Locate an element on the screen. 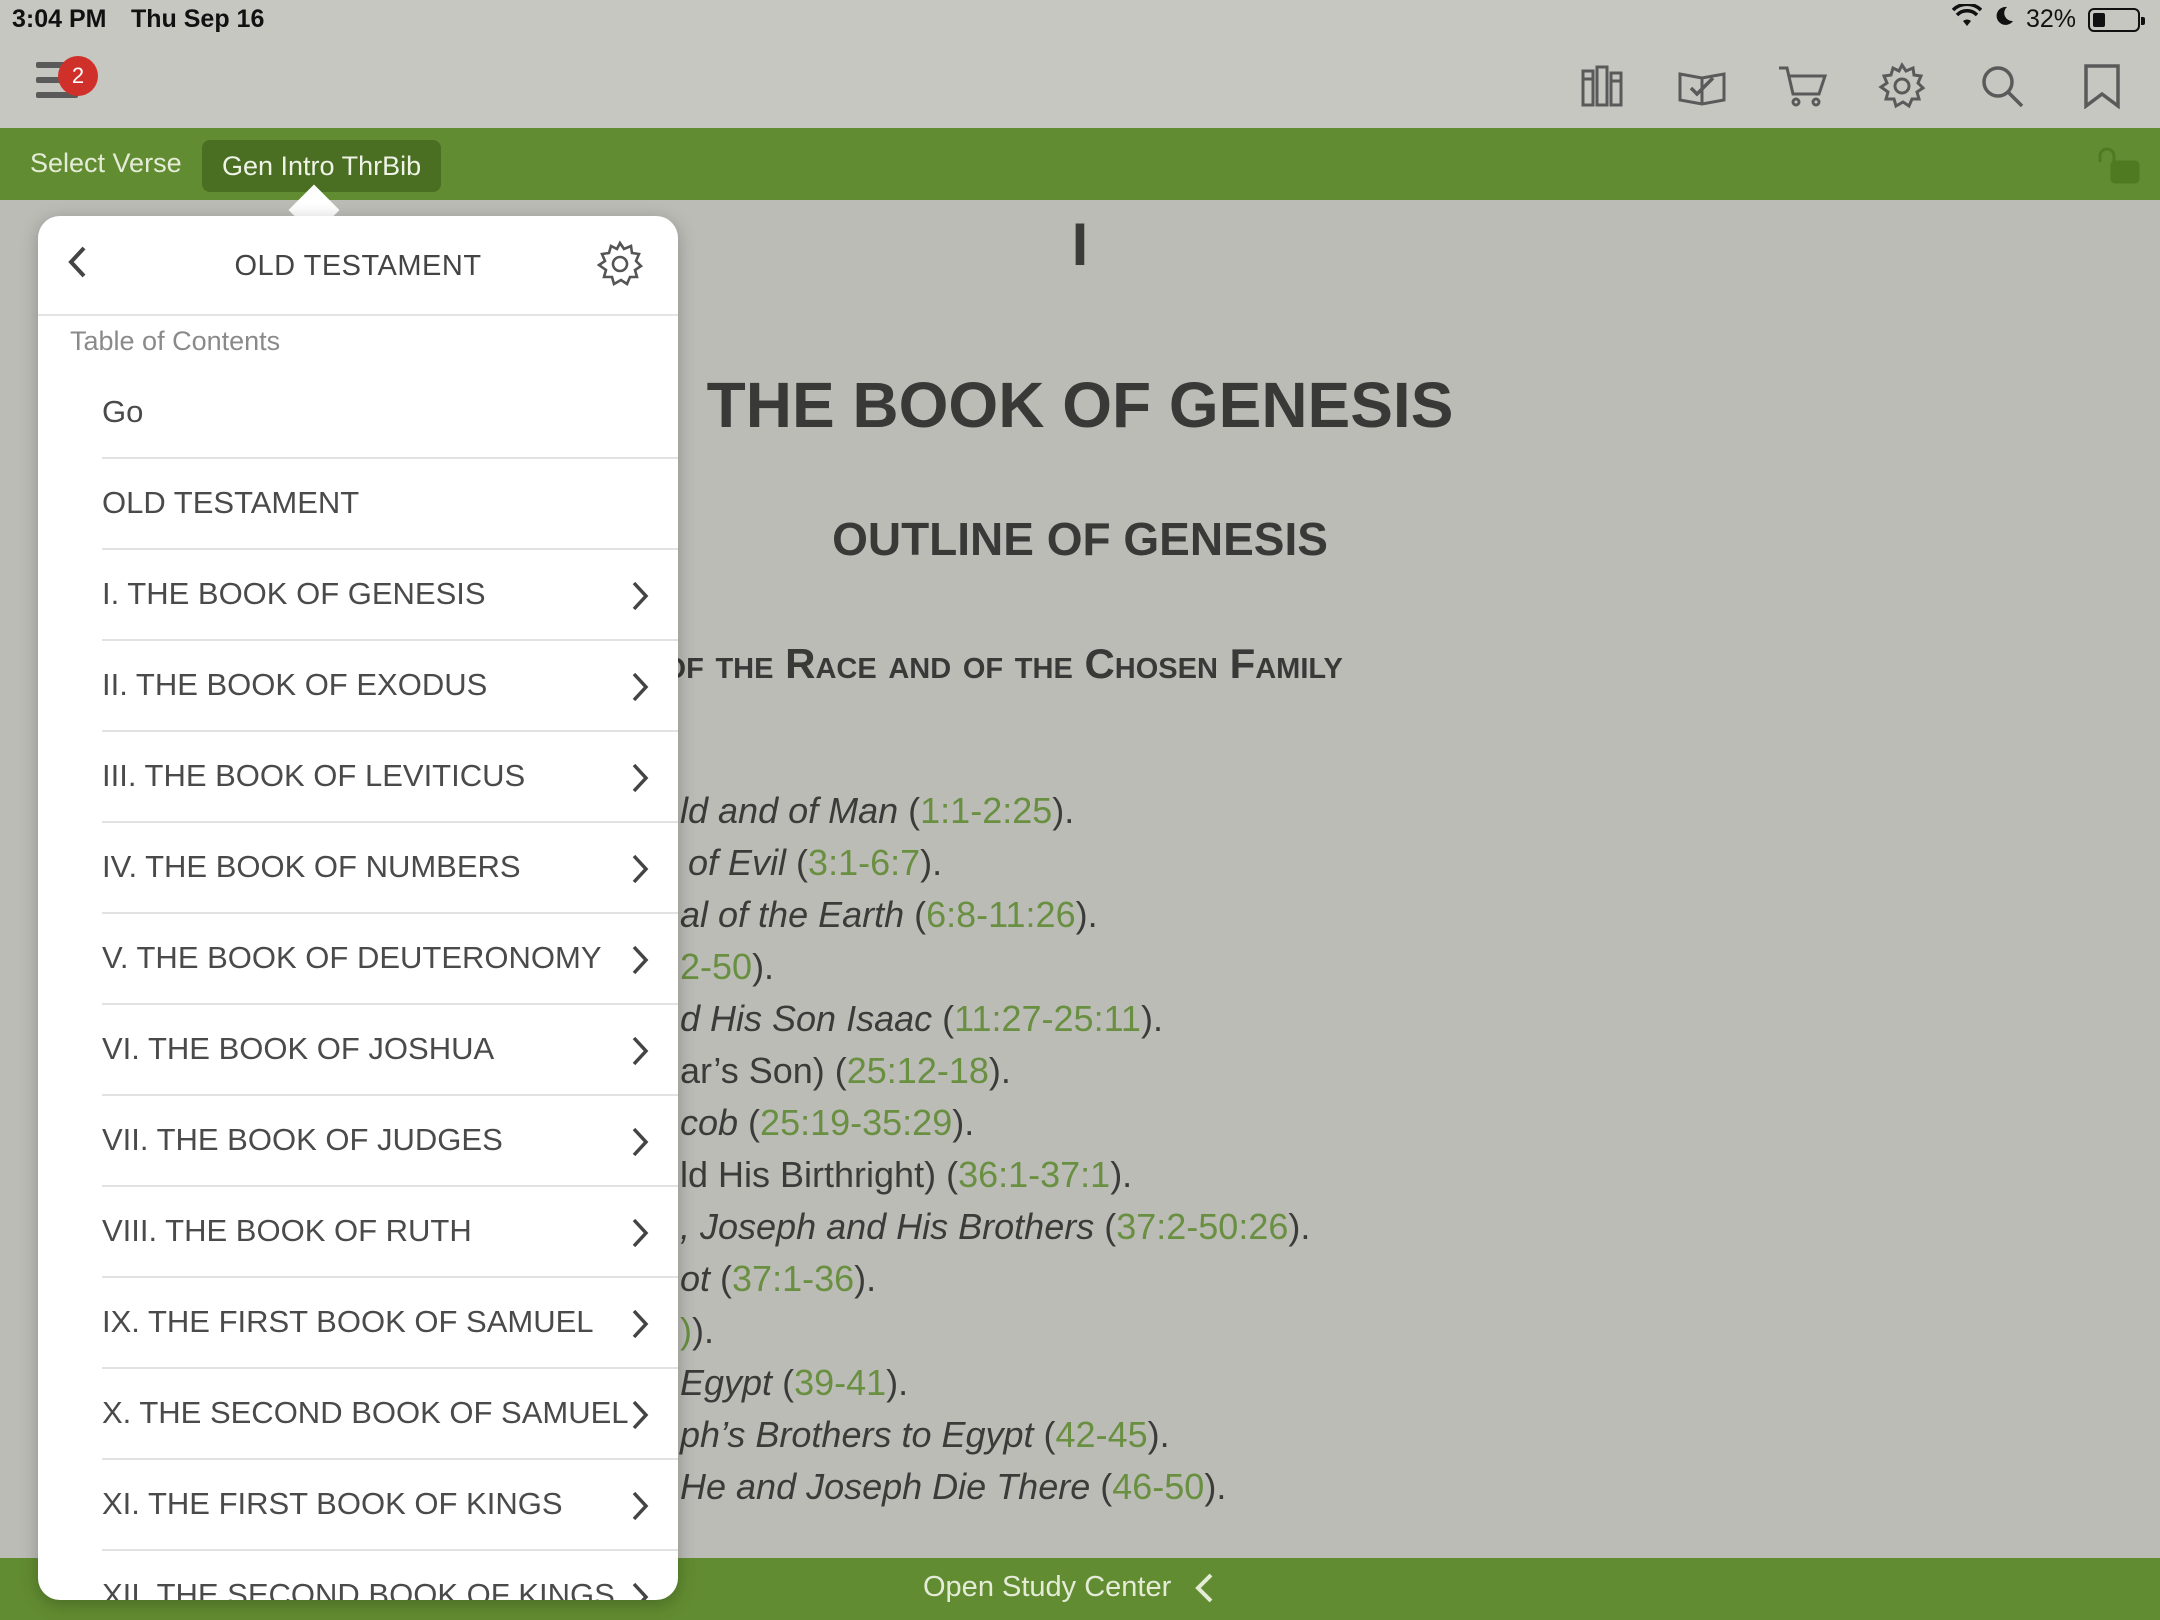 The image size is (2160, 1620). toolbar-icons is located at coordinates (1852, 86).